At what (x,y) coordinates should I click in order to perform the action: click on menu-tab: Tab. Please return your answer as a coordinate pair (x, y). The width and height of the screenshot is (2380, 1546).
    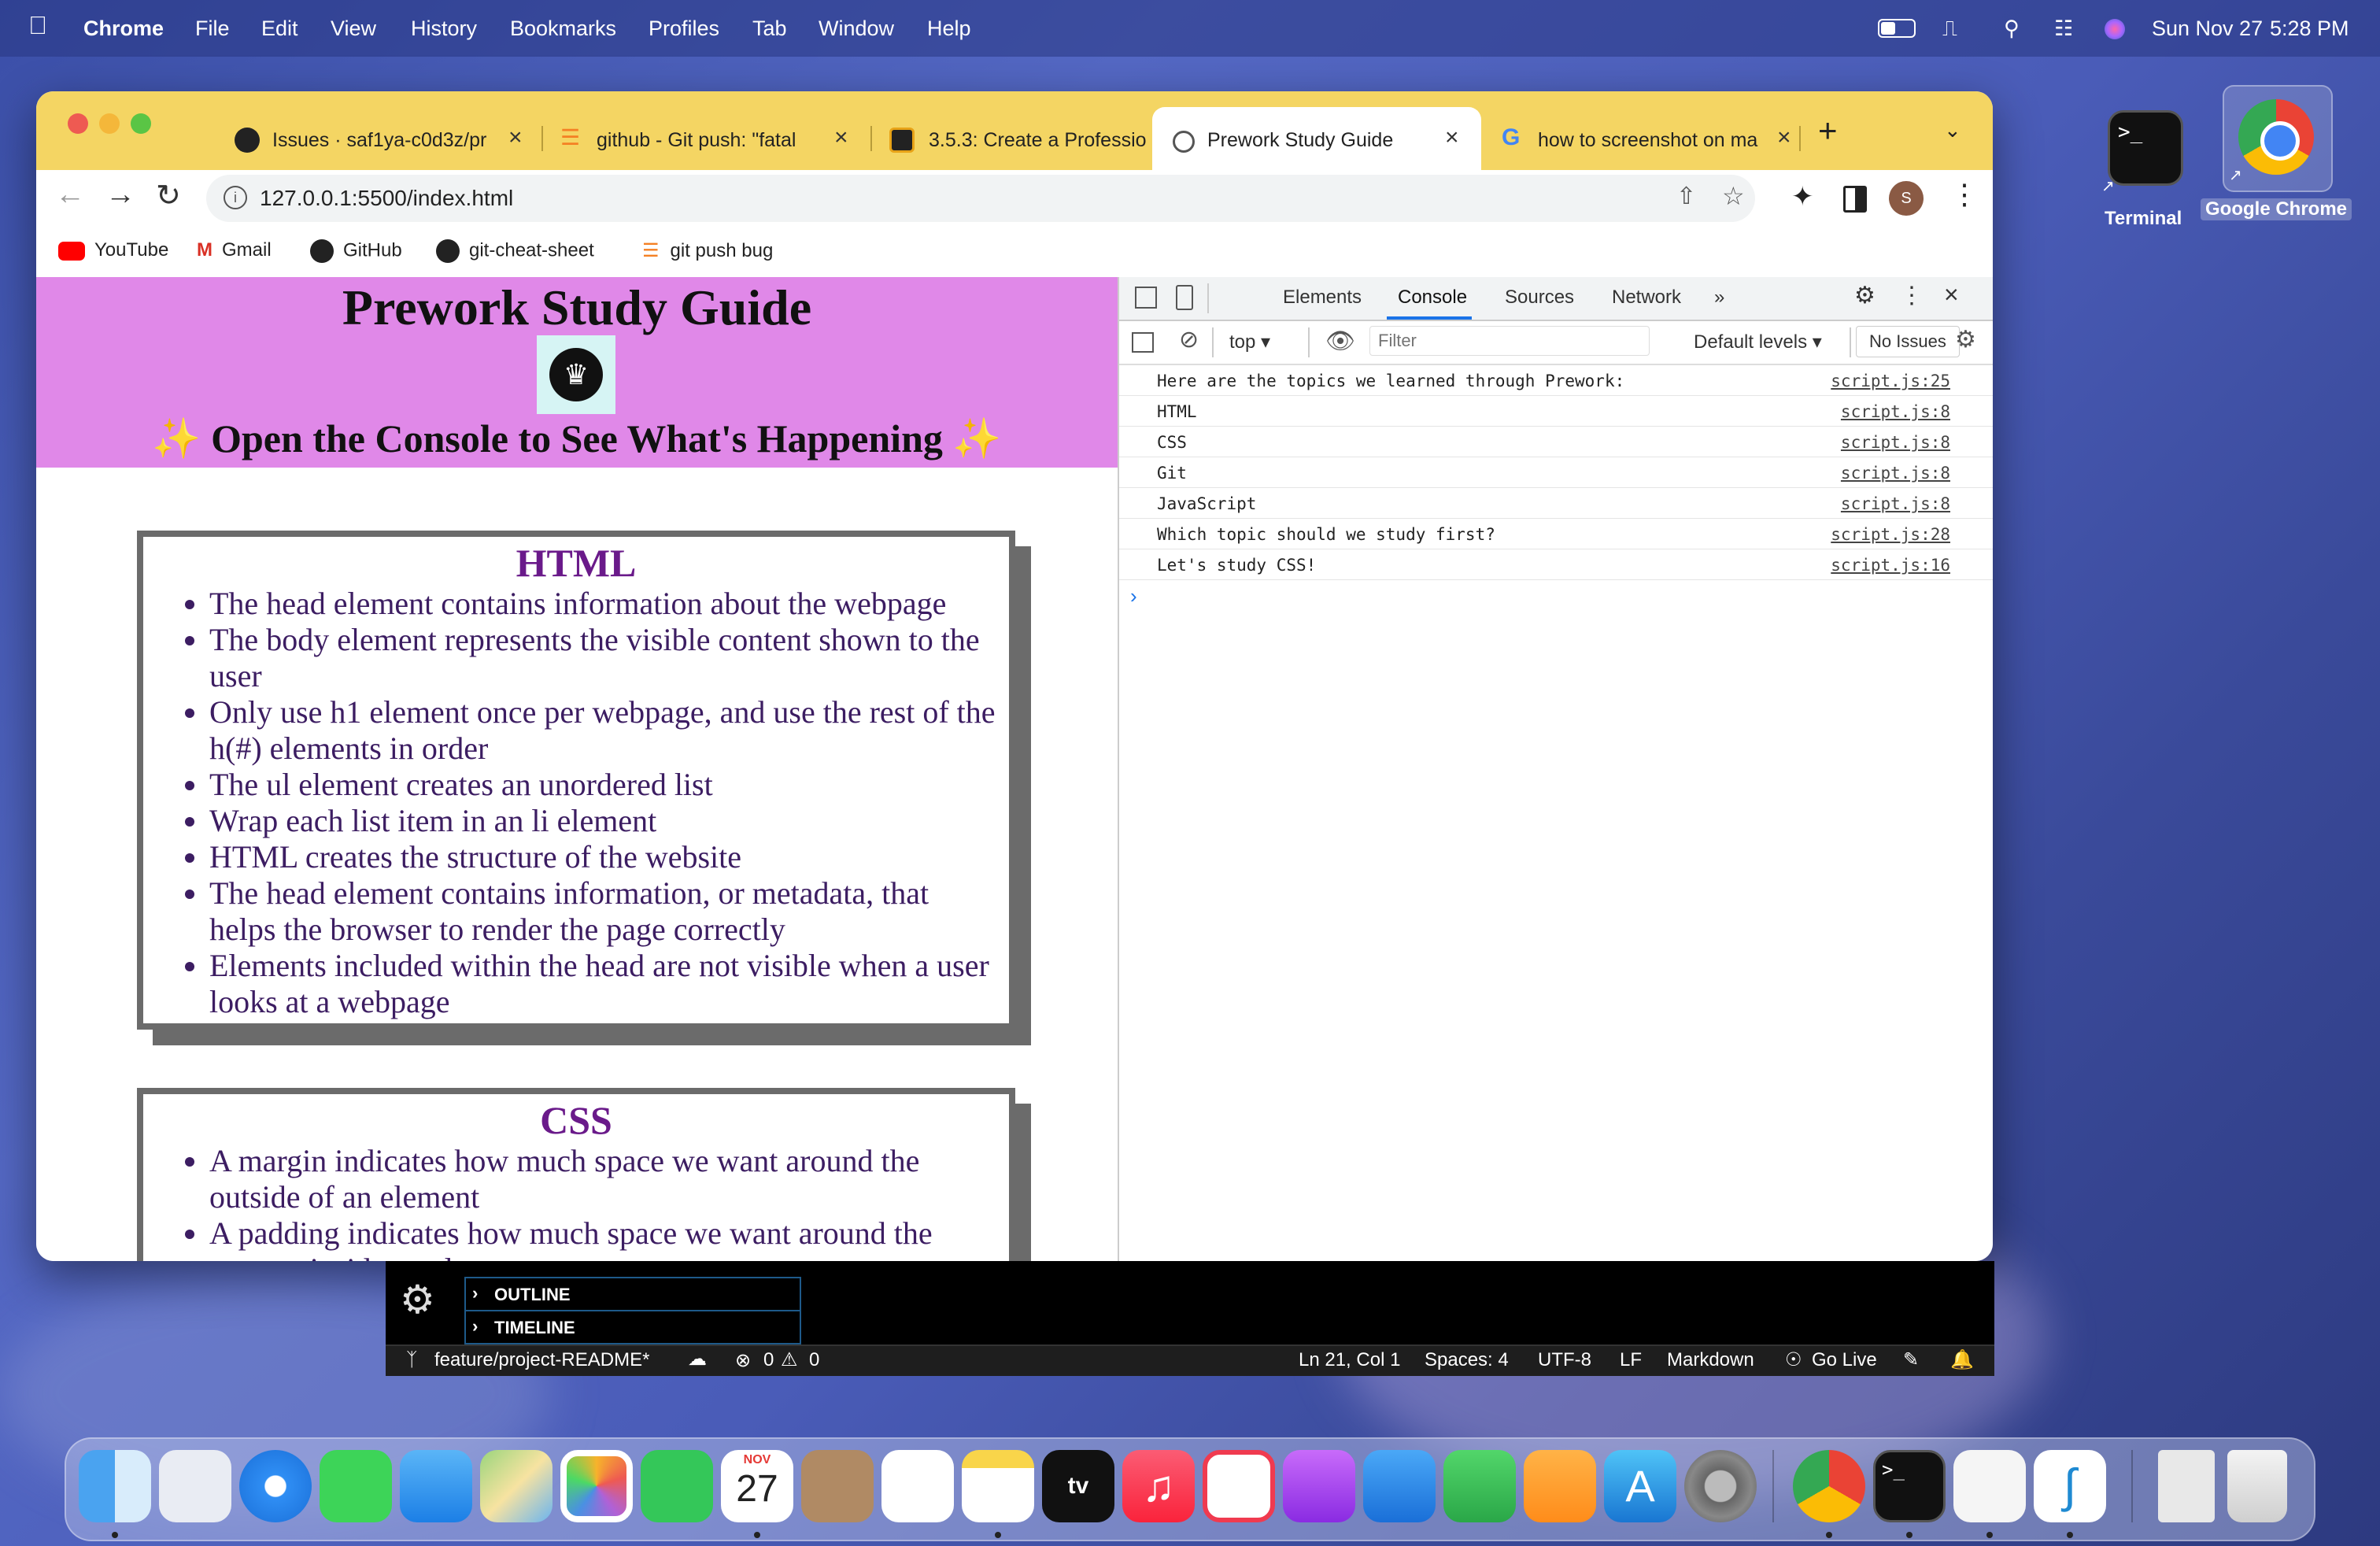
    Looking at the image, I should click on (769, 28).